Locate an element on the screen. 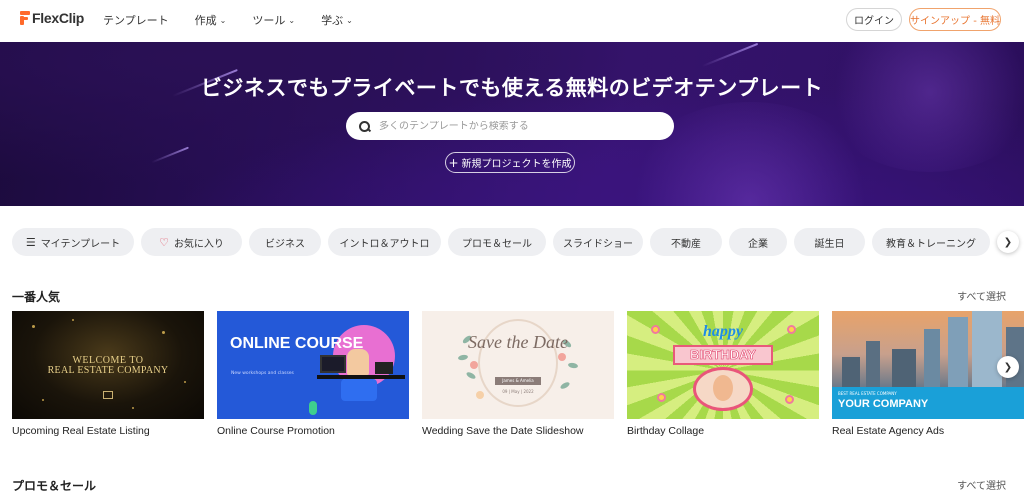  search-input is located at coordinates (519, 126).